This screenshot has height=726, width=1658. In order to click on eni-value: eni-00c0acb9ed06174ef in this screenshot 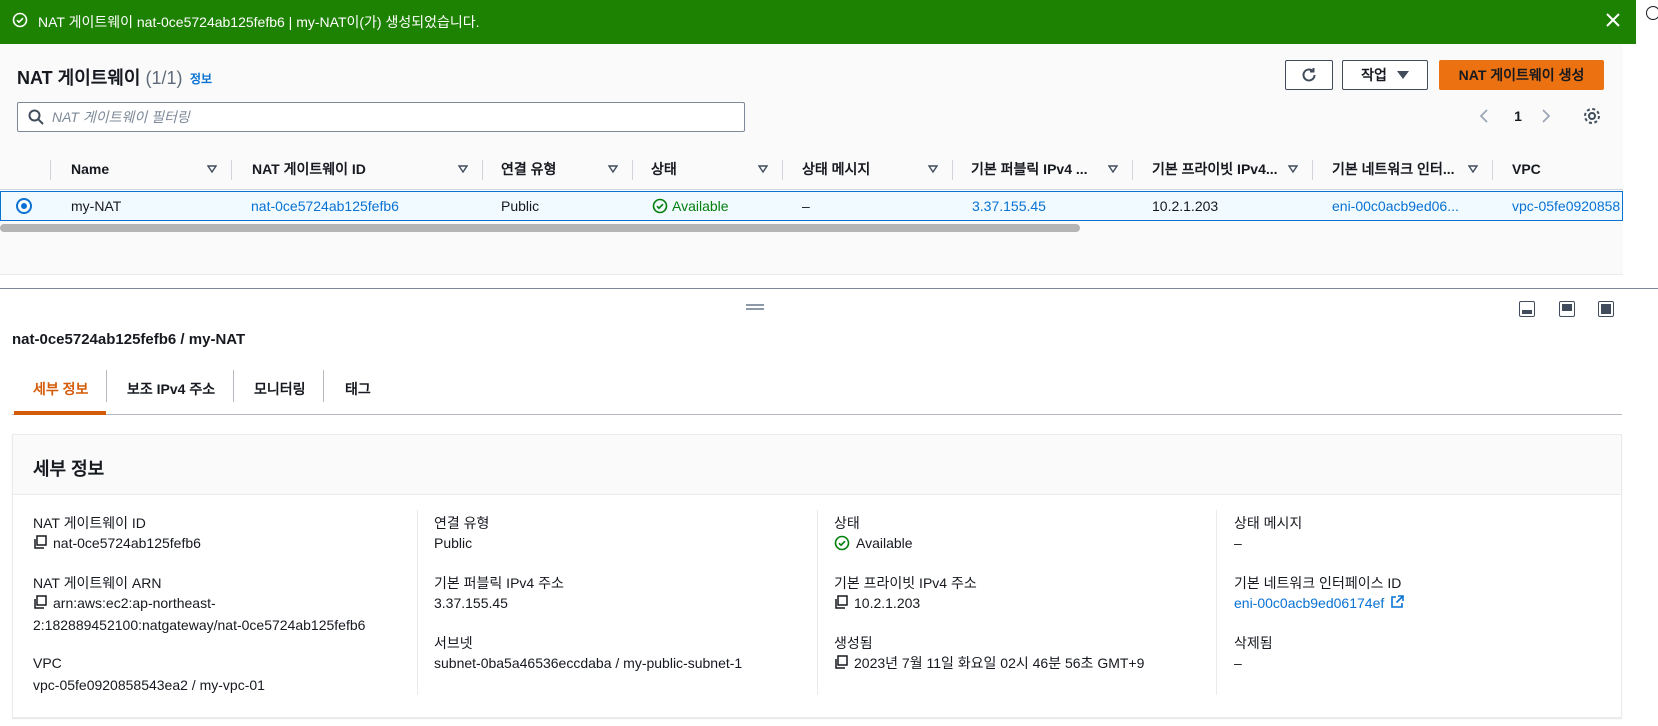, I will do `click(1319, 603)`.